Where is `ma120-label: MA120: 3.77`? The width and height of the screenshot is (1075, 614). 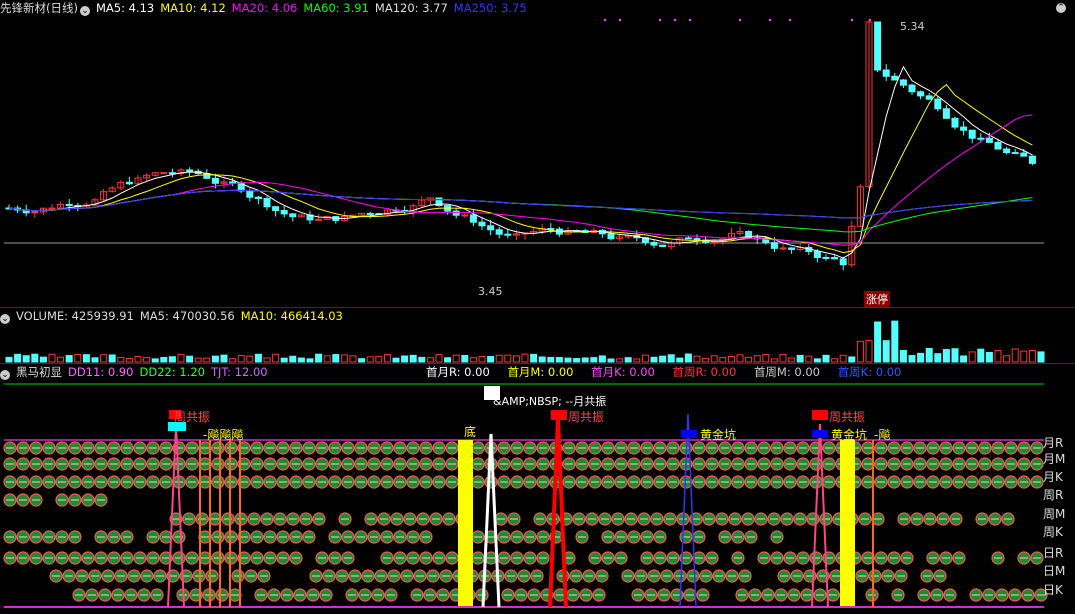
ma120-label: MA120: 3.77 is located at coordinates (411, 8).